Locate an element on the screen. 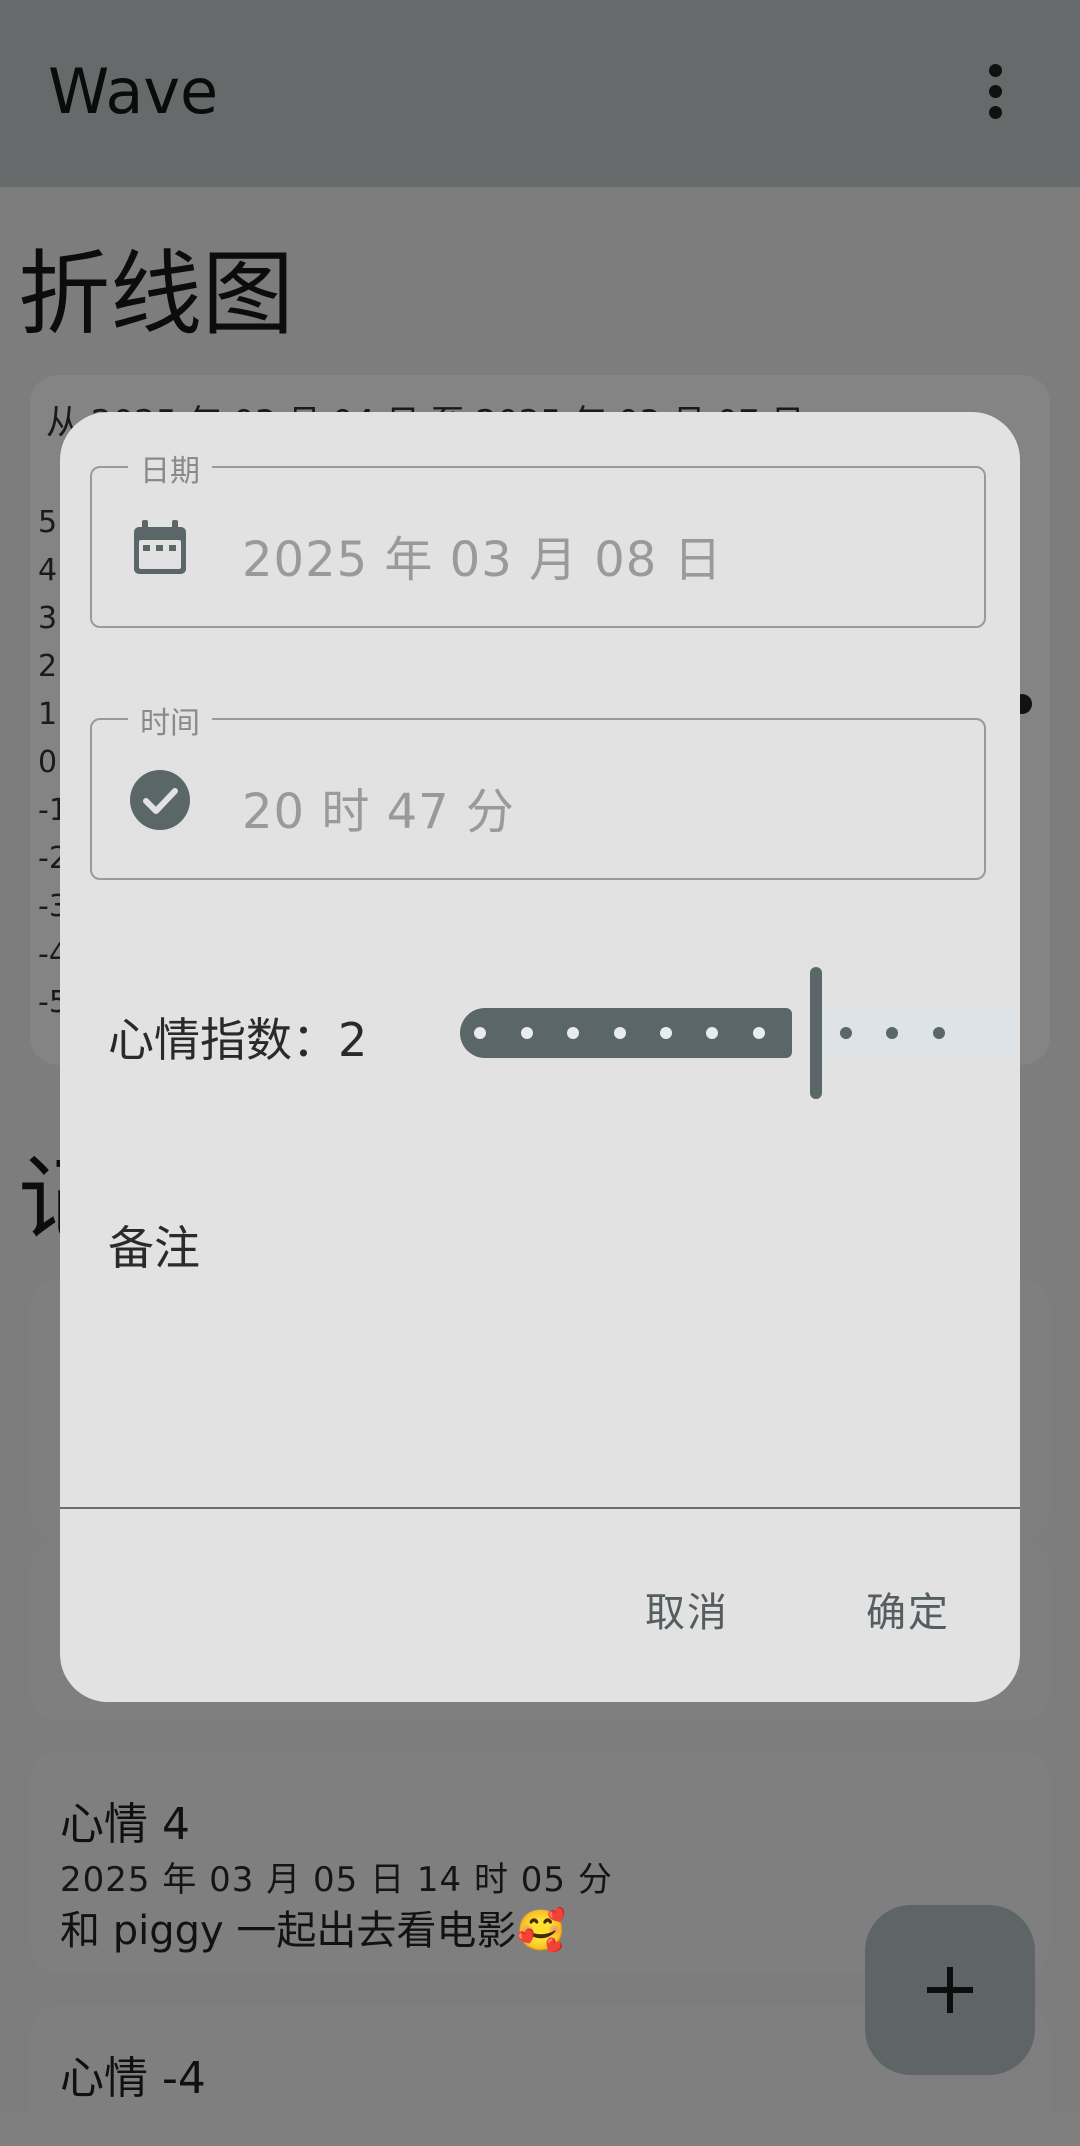 This screenshot has width=1080, height=2146. mood-index-label: 心情指数：2 is located at coordinates (238, 1040).